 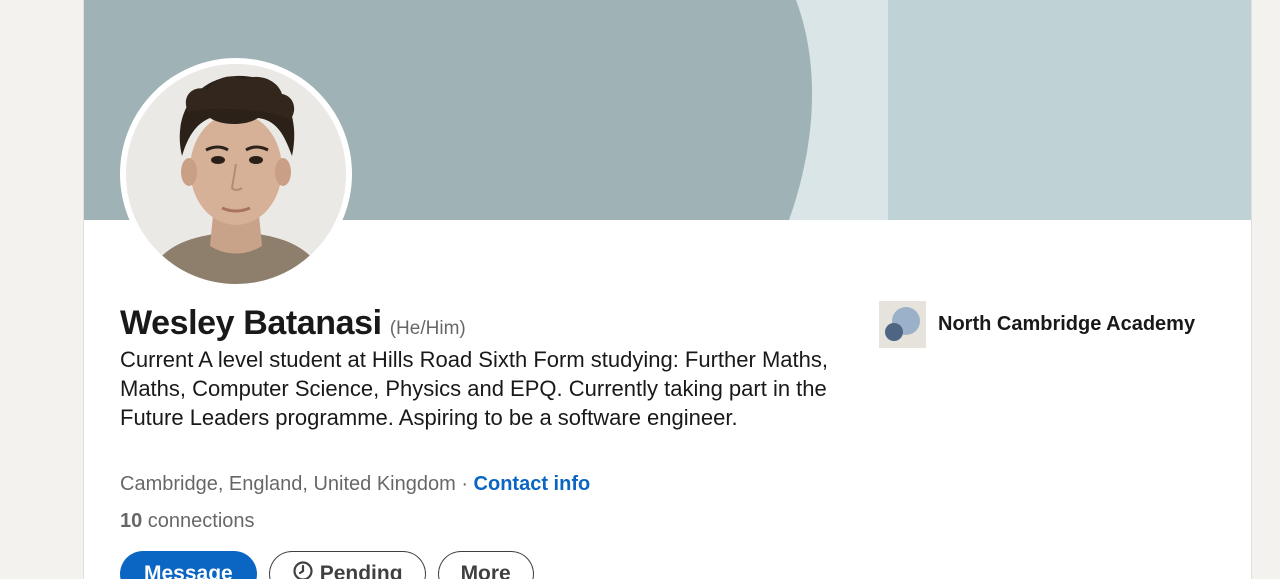 I want to click on profile-pronouns: (He/Him), so click(x=427, y=328).